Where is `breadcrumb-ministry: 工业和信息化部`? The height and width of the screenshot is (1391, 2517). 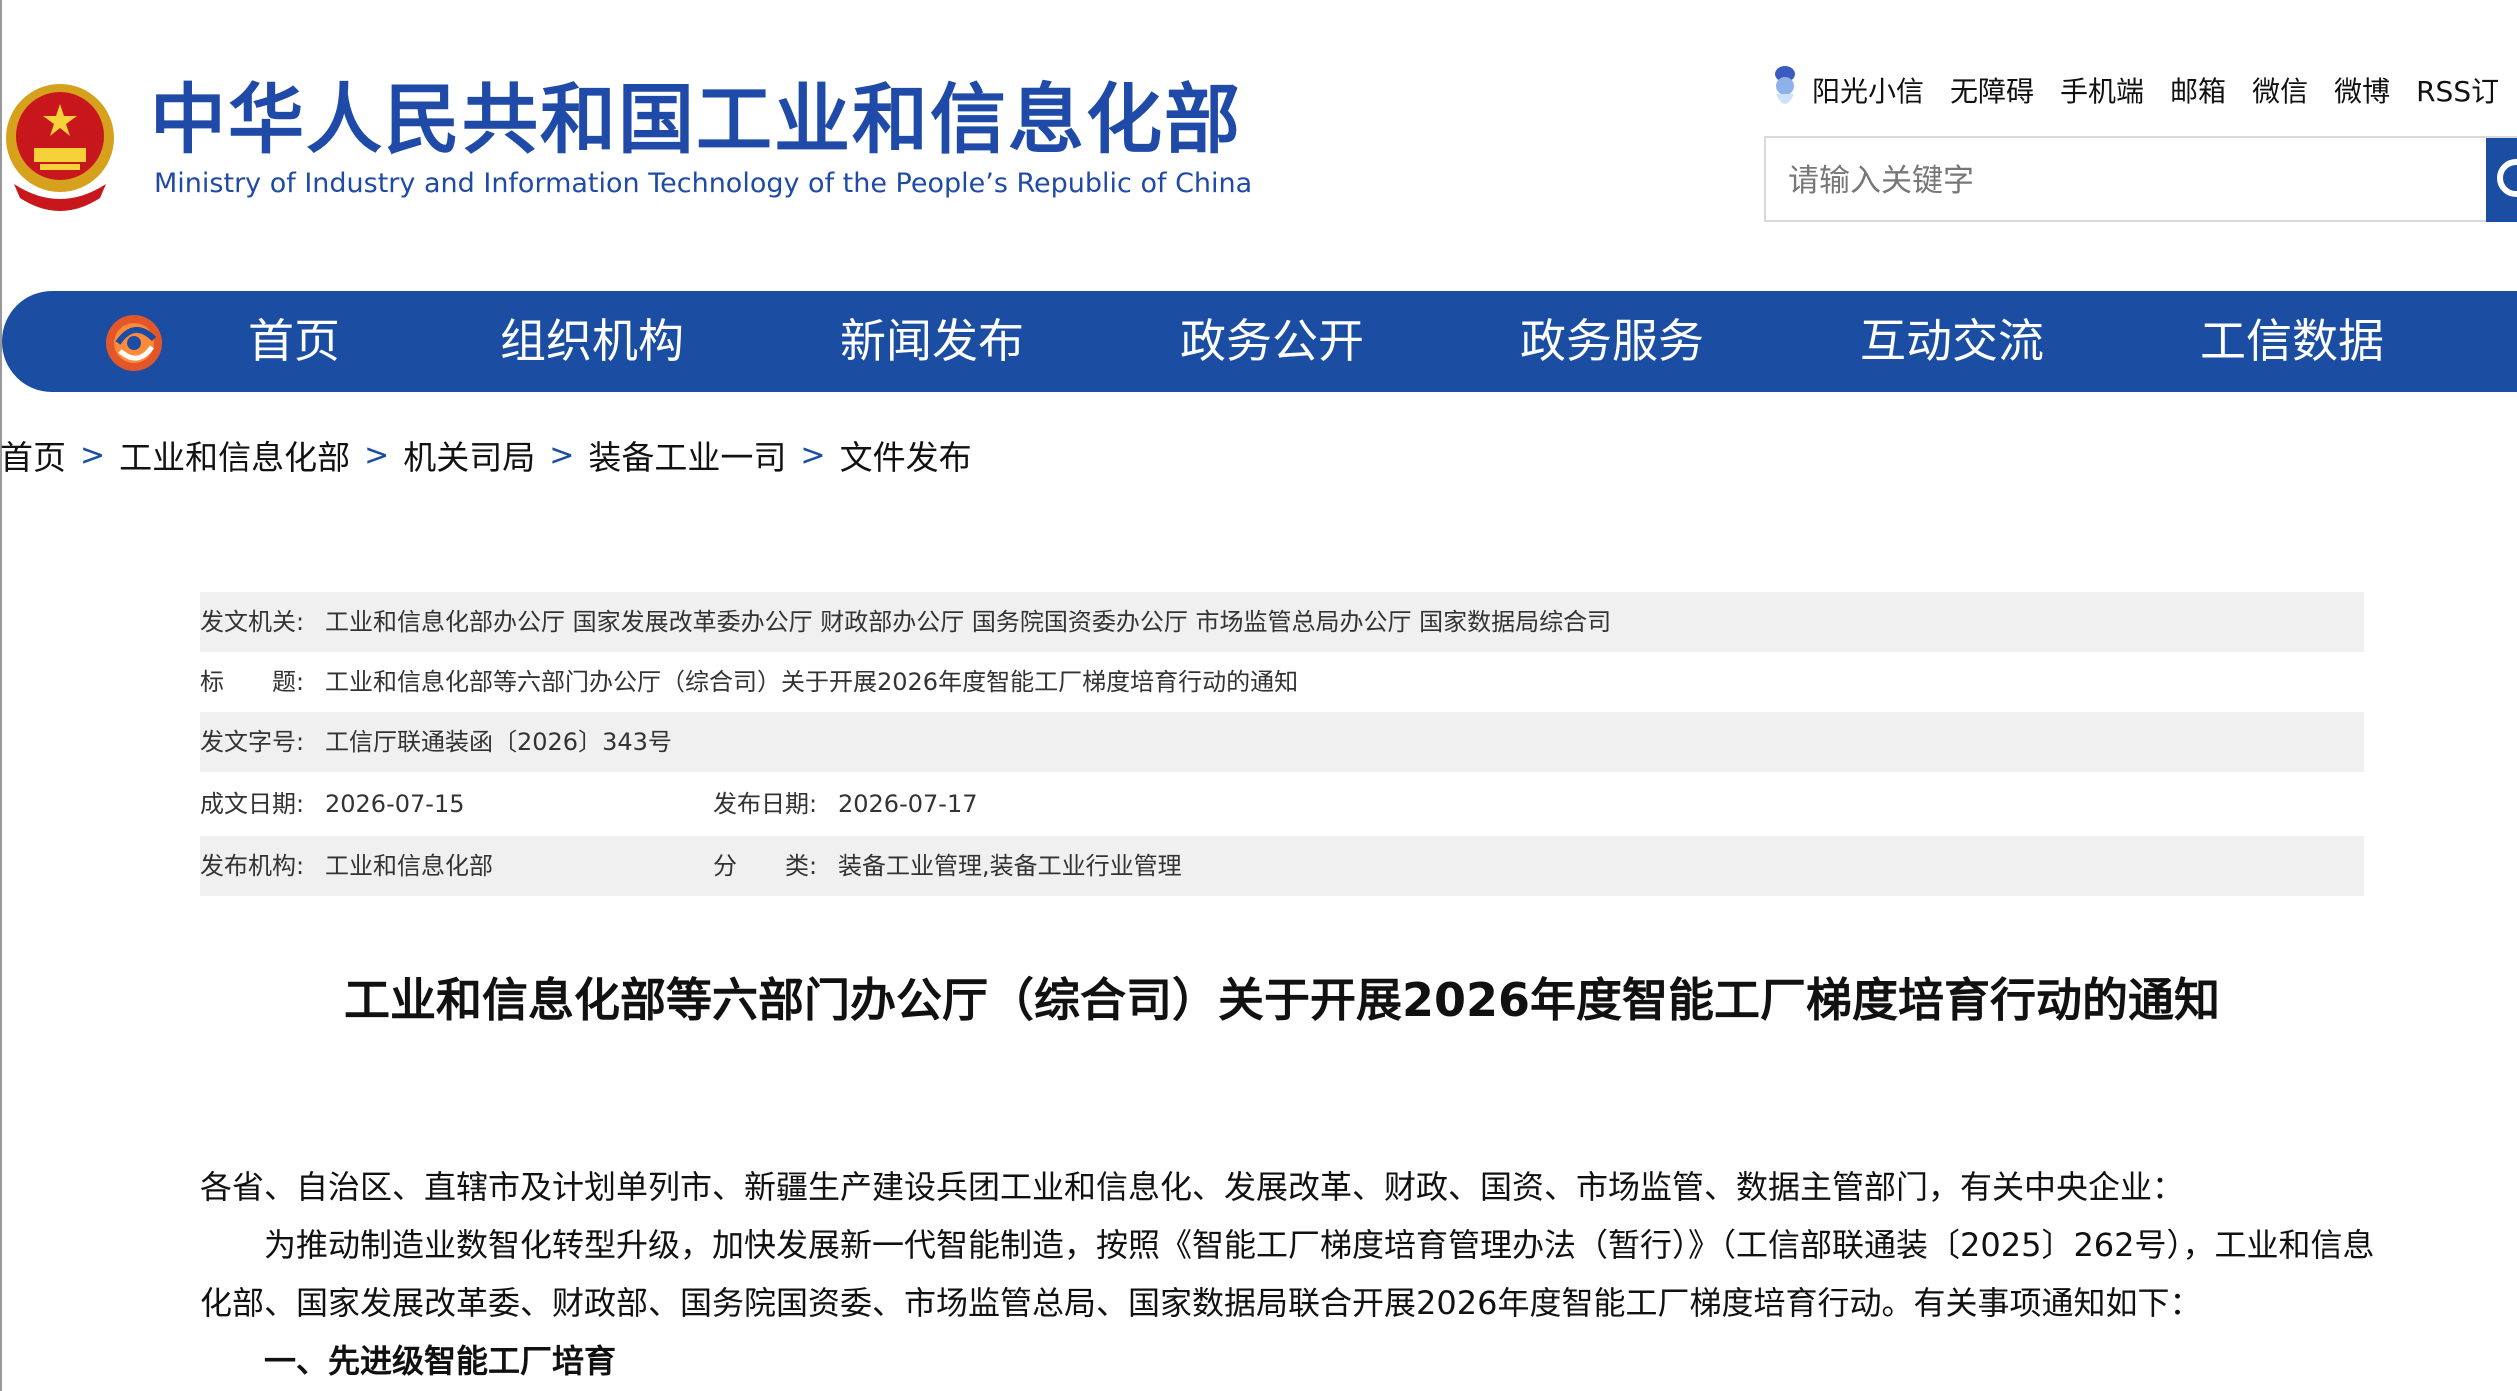 breadcrumb-ministry: 工业和信息化部 is located at coordinates (234, 455).